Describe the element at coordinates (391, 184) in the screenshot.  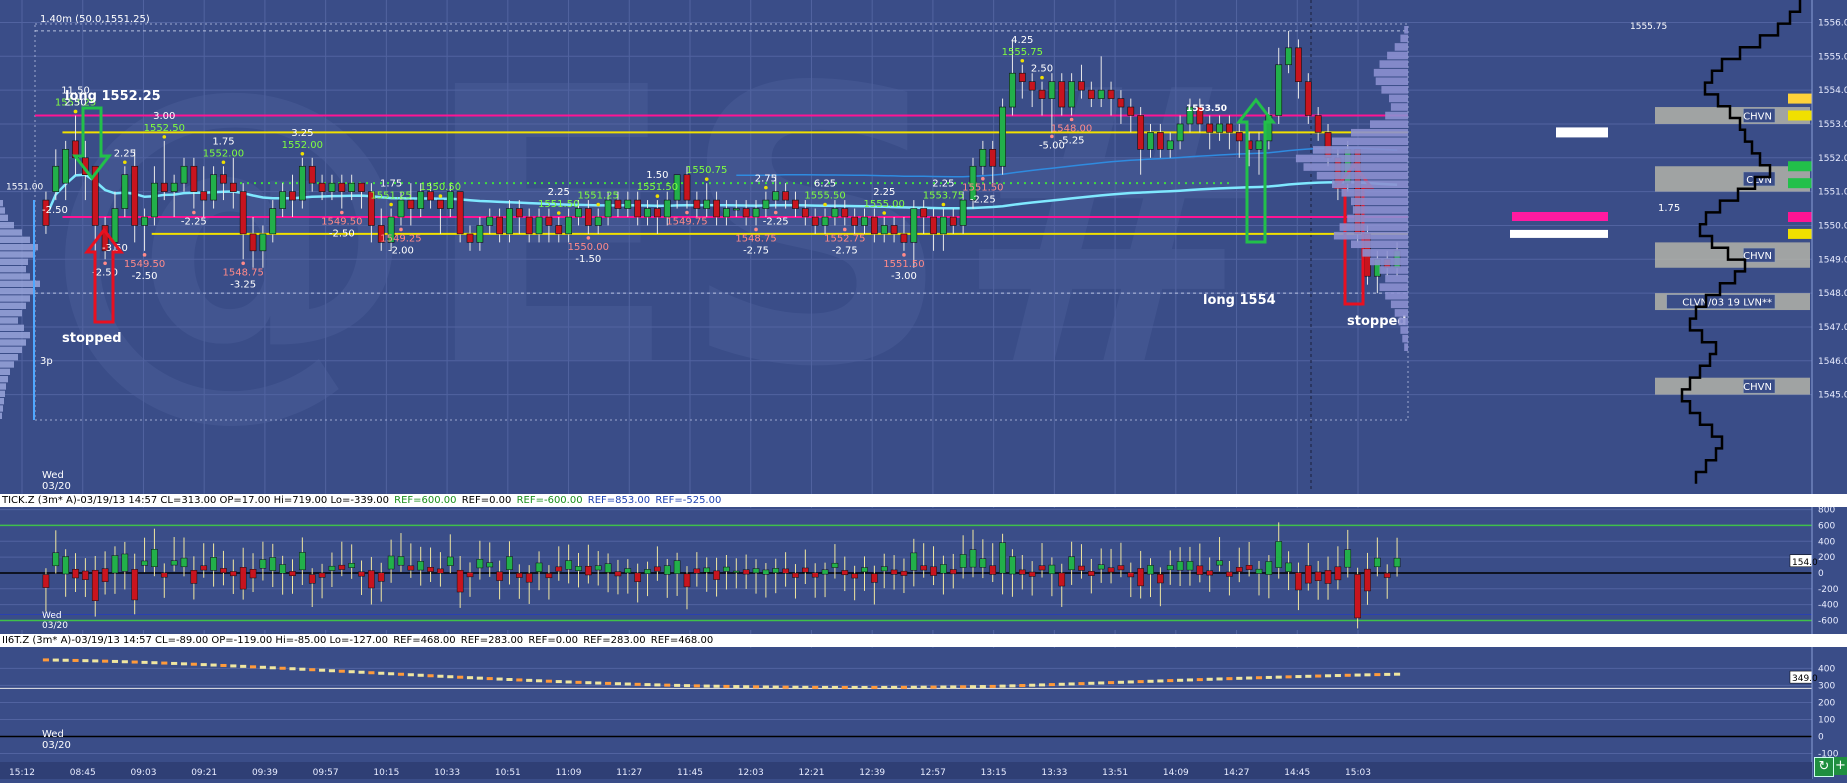
I see `pivot-high-range: 1.75` at that location.